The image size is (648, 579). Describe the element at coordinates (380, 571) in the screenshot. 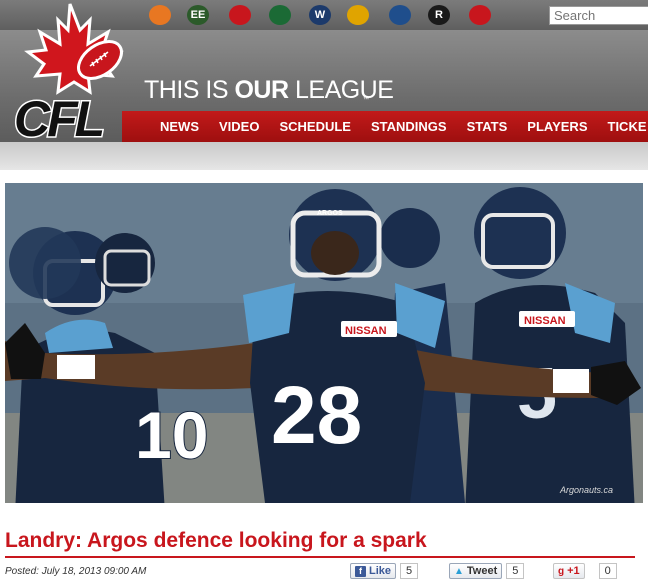

I see `like-label: Like` at that location.